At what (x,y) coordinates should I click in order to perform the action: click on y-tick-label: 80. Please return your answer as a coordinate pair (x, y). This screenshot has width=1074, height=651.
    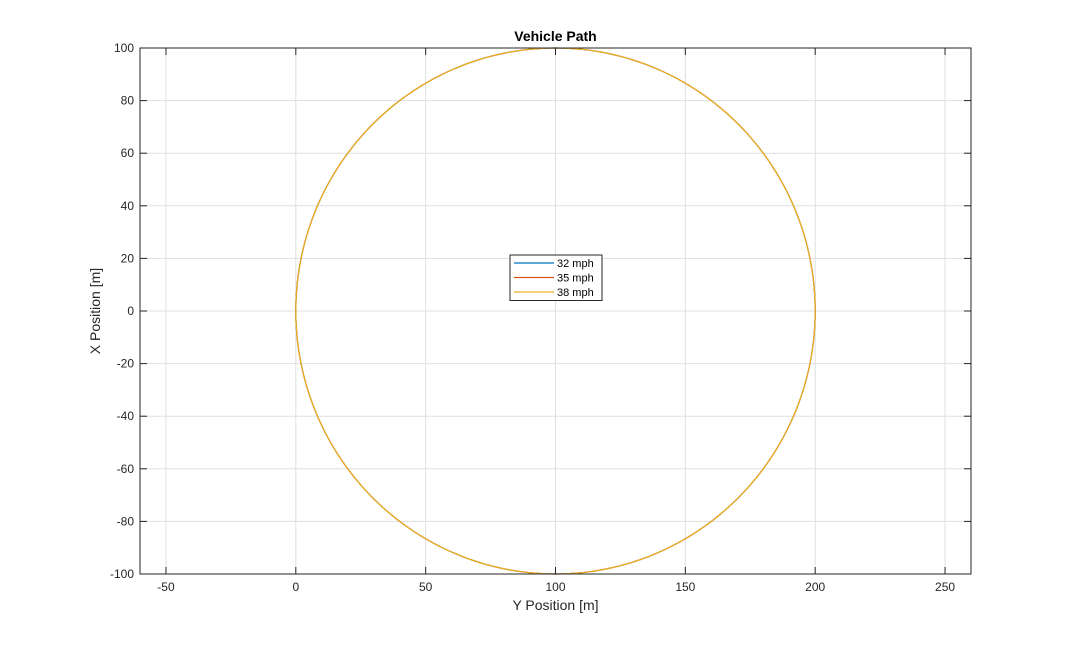
    Looking at the image, I should click on (128, 101).